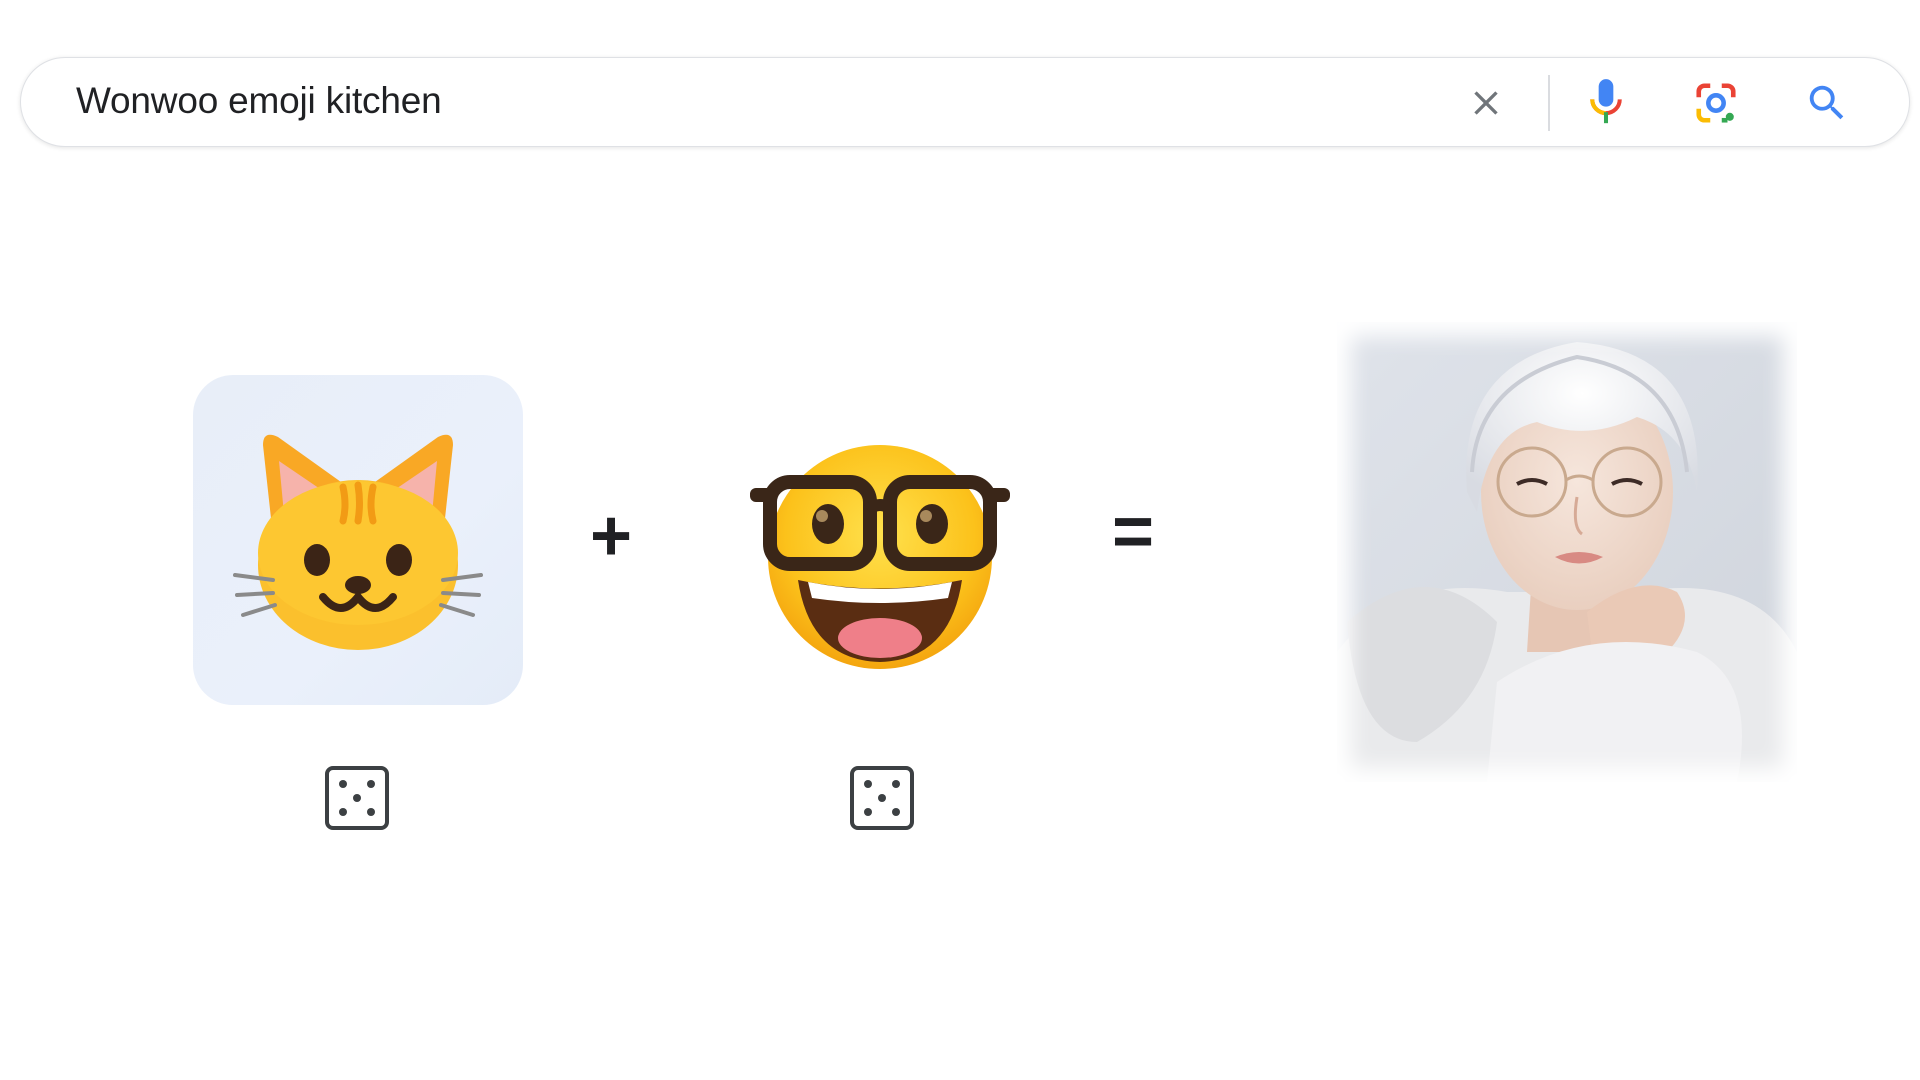  What do you see at coordinates (882, 798) in the screenshot?
I see `randomize-right-dice-icon` at bounding box center [882, 798].